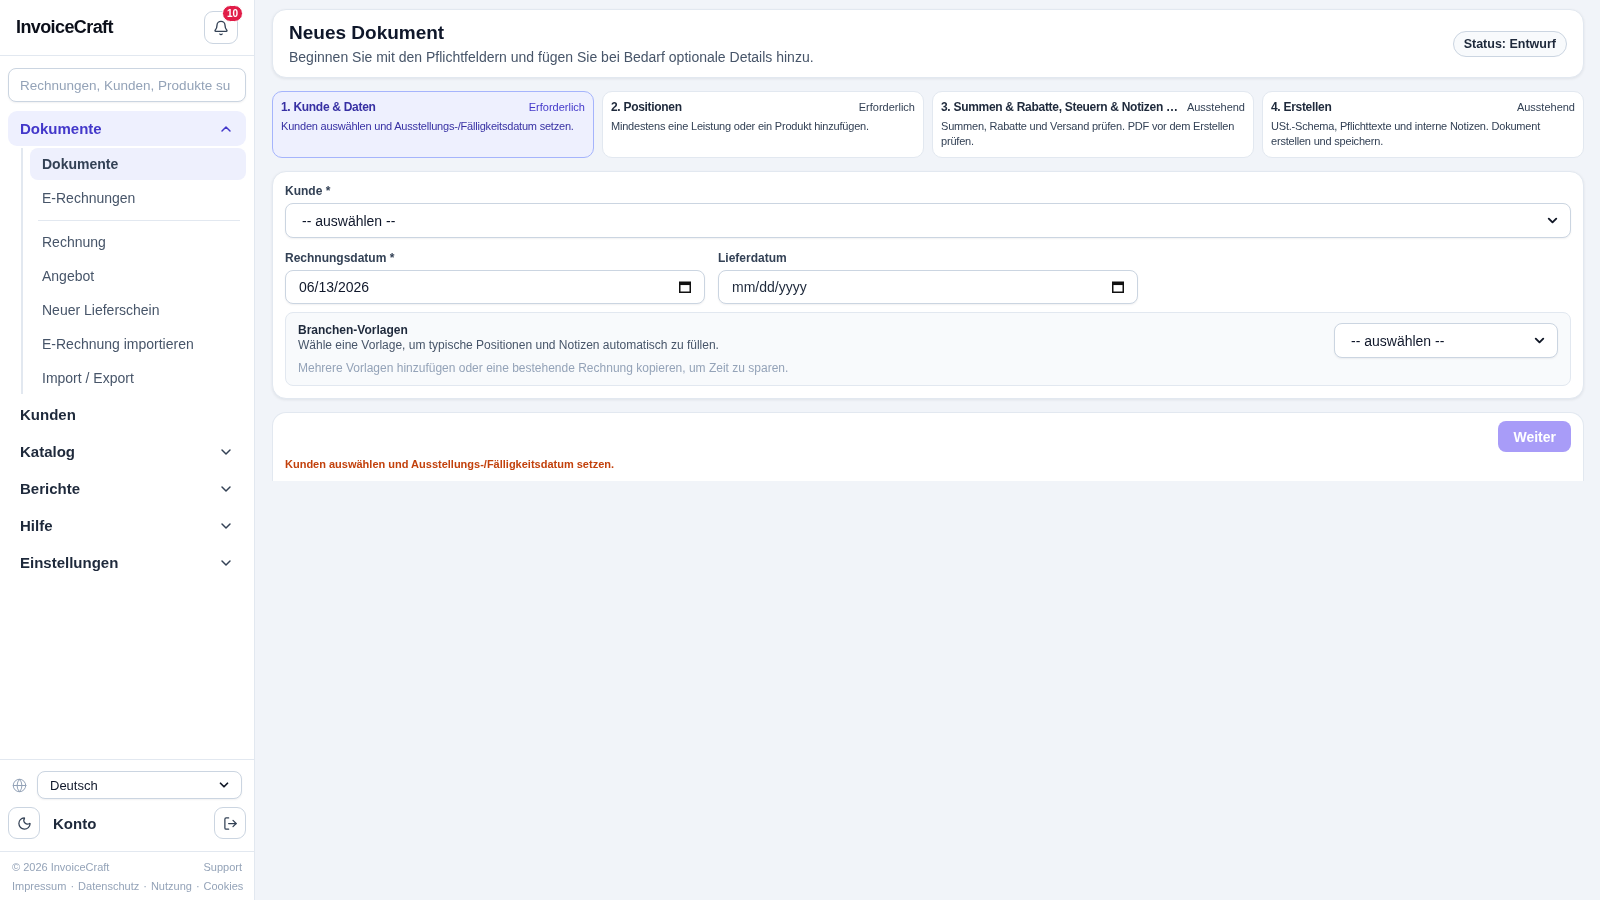  I want to click on globe-icon, so click(19, 785).